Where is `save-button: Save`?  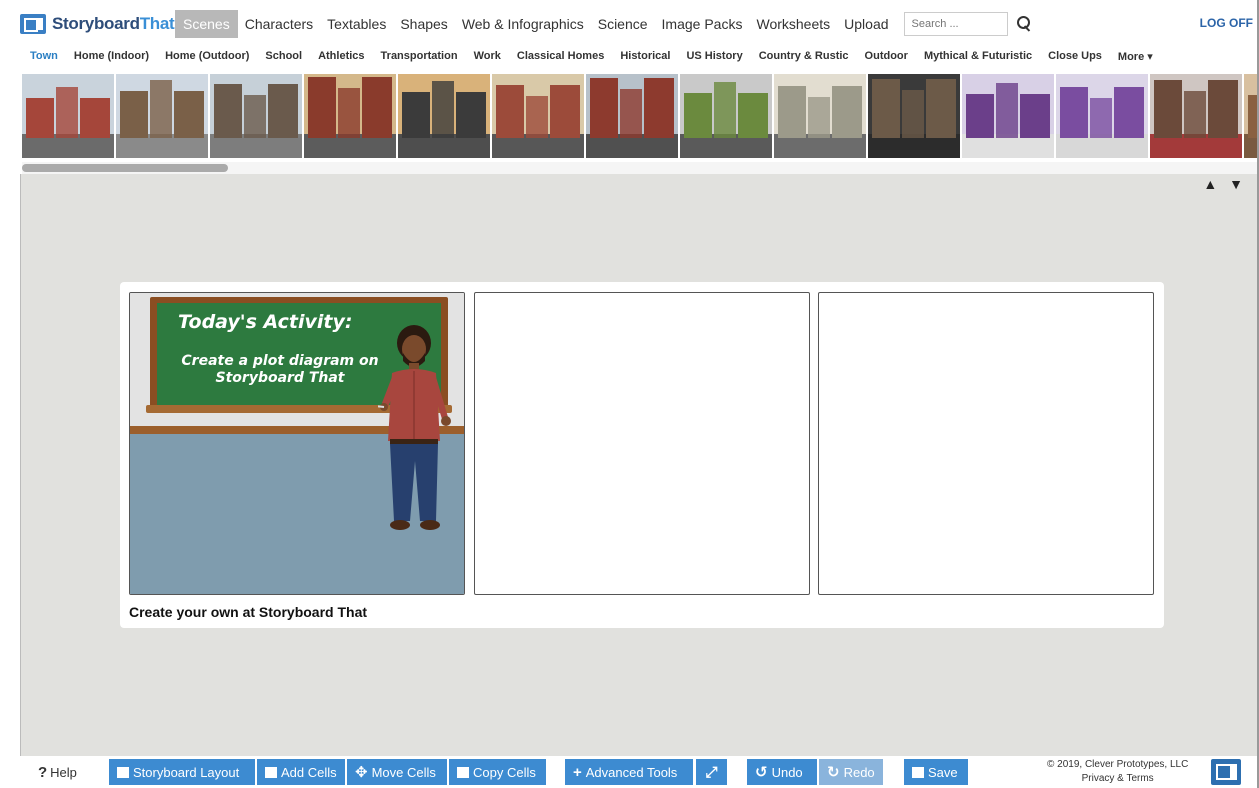
save-button: Save is located at coordinates (936, 772).